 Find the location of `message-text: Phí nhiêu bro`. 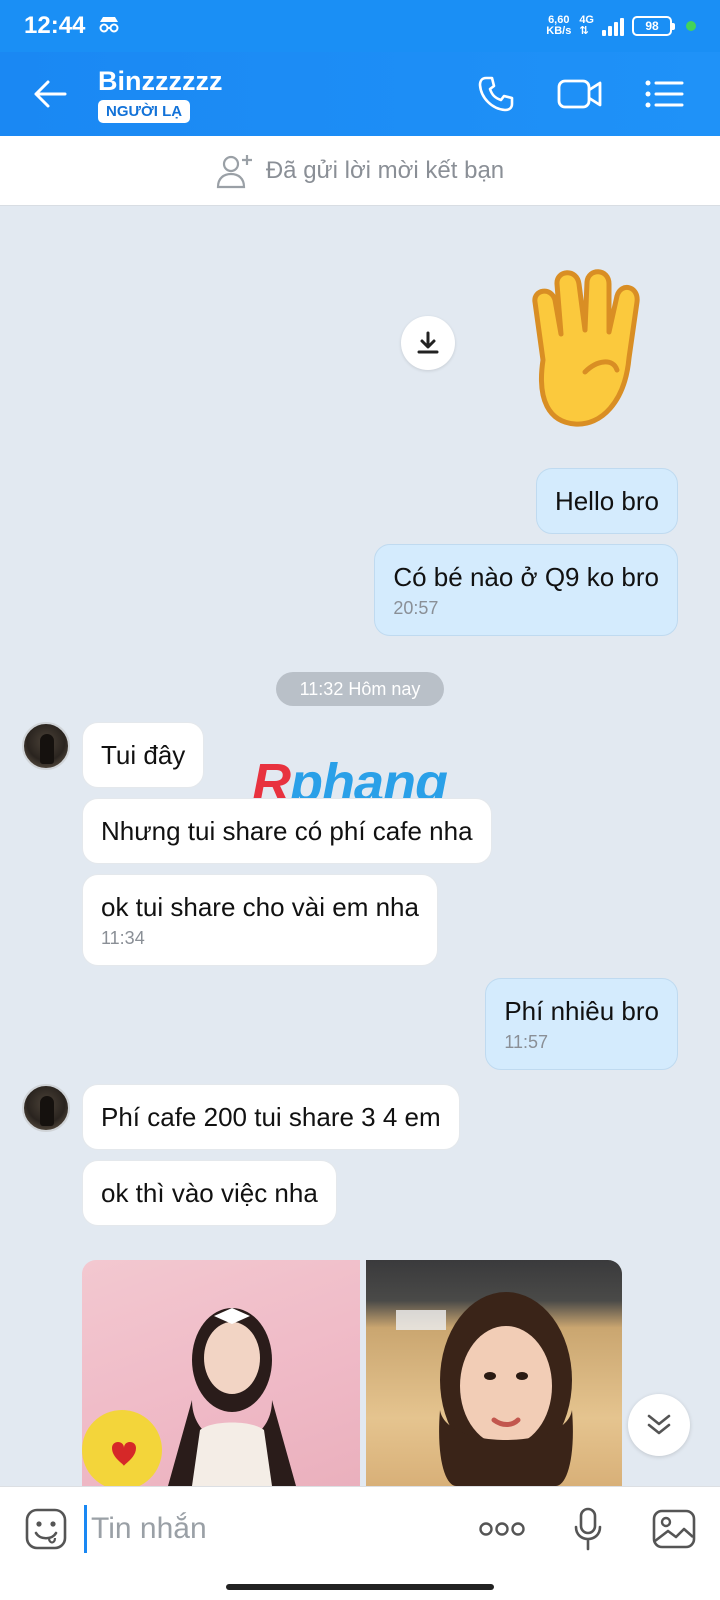

message-text: Phí nhiêu bro is located at coordinates (581, 1011).